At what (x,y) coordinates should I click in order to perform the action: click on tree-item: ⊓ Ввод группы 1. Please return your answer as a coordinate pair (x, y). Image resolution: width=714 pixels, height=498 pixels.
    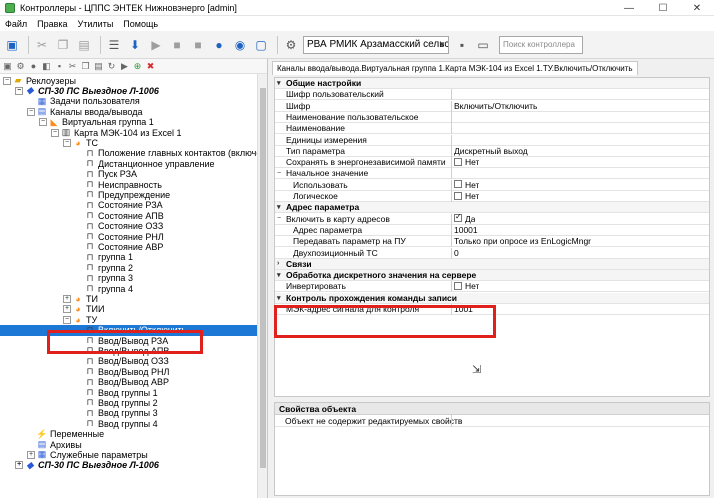
    Looking at the image, I should click on (78, 392).